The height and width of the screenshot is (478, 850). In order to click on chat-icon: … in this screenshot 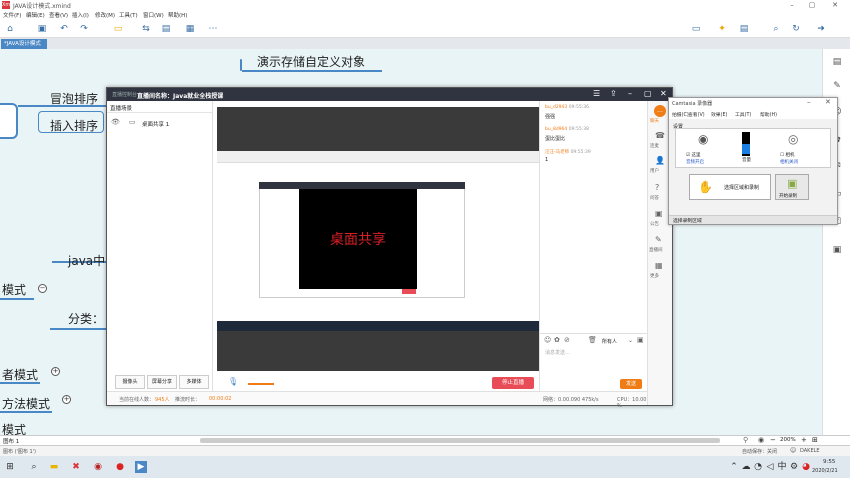, I will do `click(660, 111)`.